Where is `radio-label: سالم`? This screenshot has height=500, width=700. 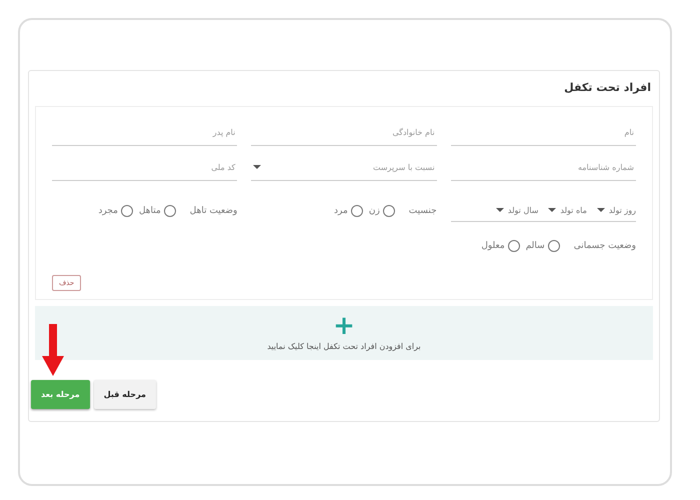
radio-label: سالم is located at coordinates (535, 246).